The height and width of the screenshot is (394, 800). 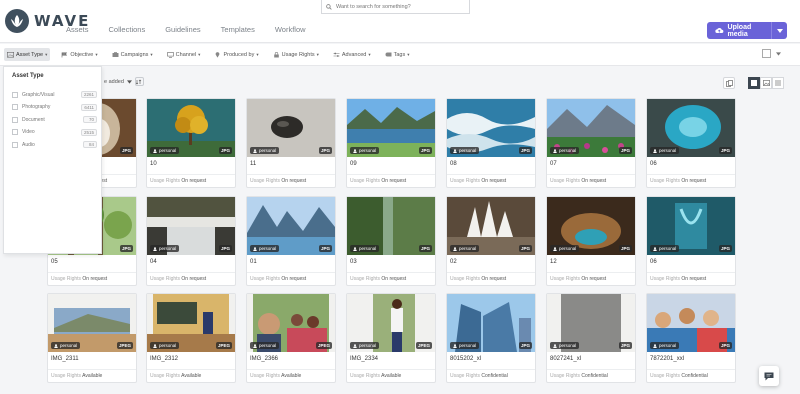 What do you see at coordinates (425, 248) in the screenshot?
I see `format-badge: JPG` at bounding box center [425, 248].